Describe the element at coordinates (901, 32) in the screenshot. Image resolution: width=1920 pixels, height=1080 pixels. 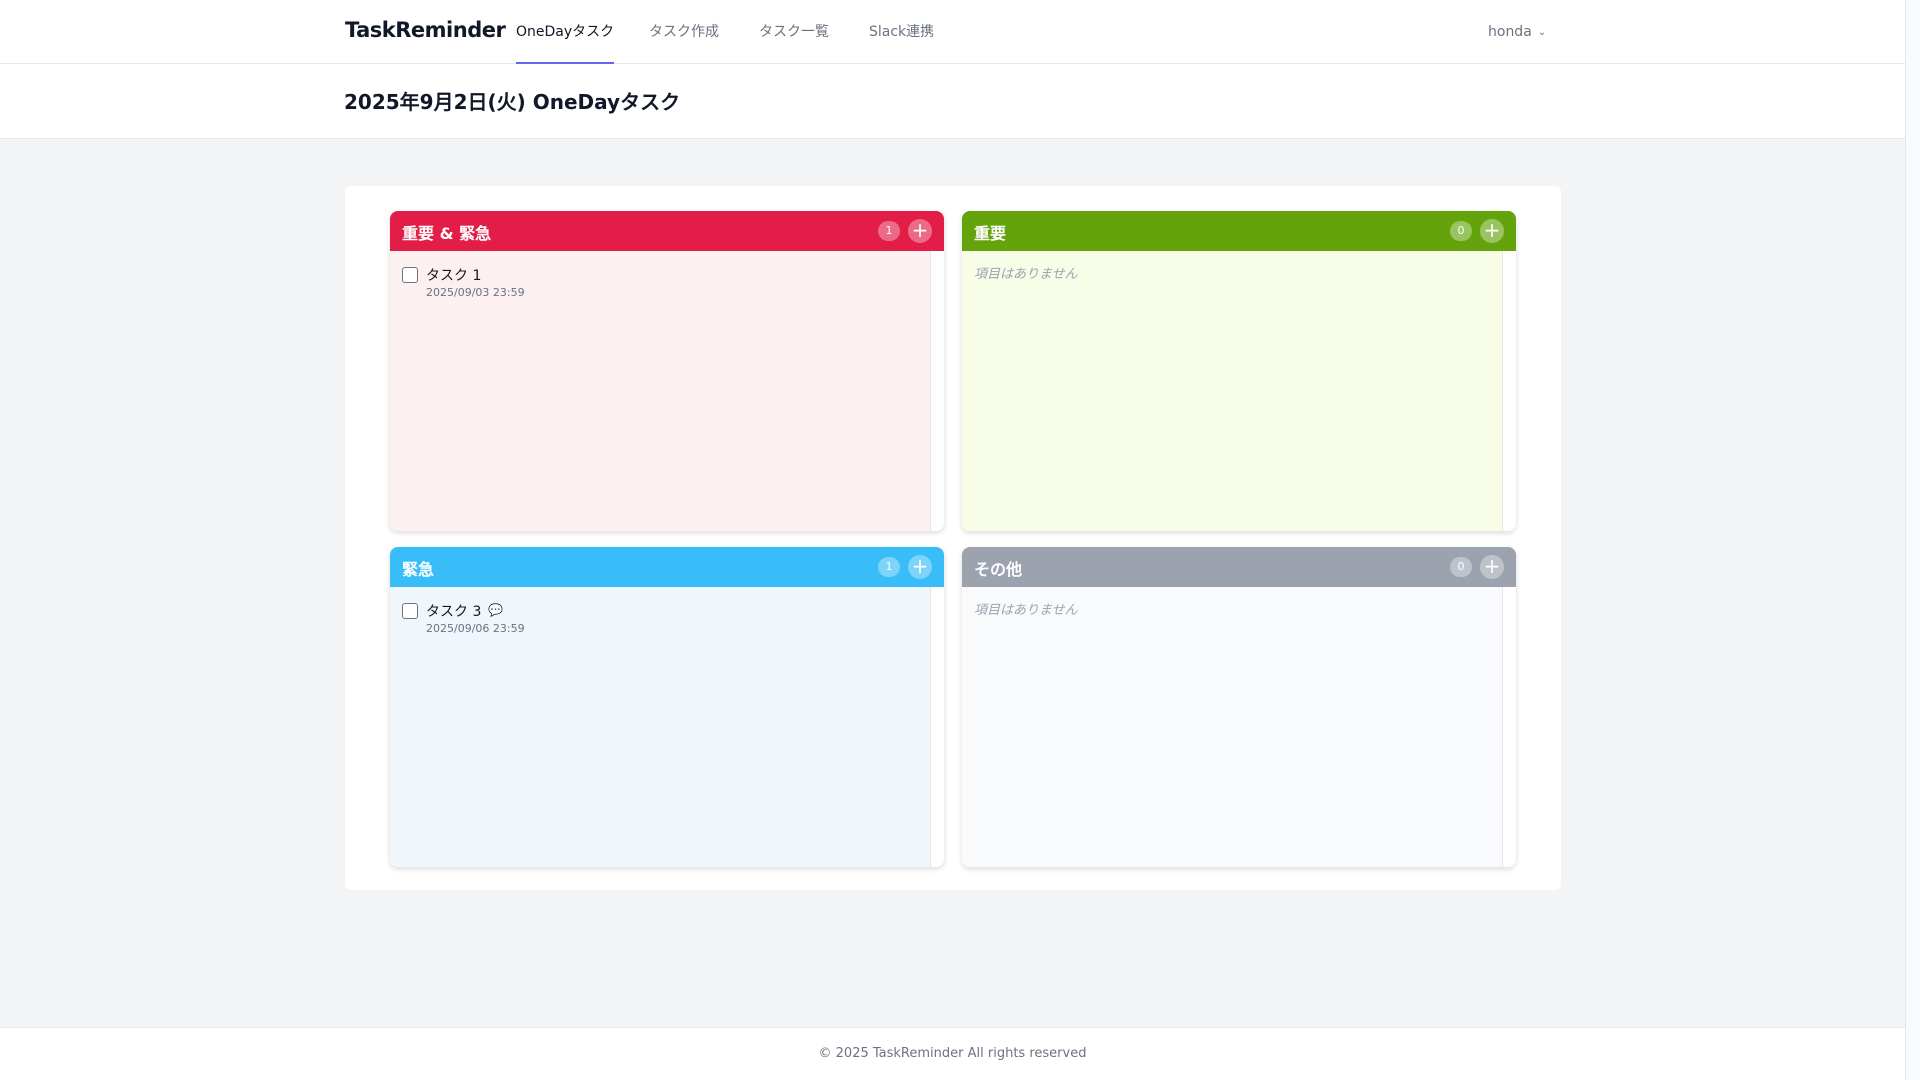
I see `nav-link-slack: Slack連携` at that location.